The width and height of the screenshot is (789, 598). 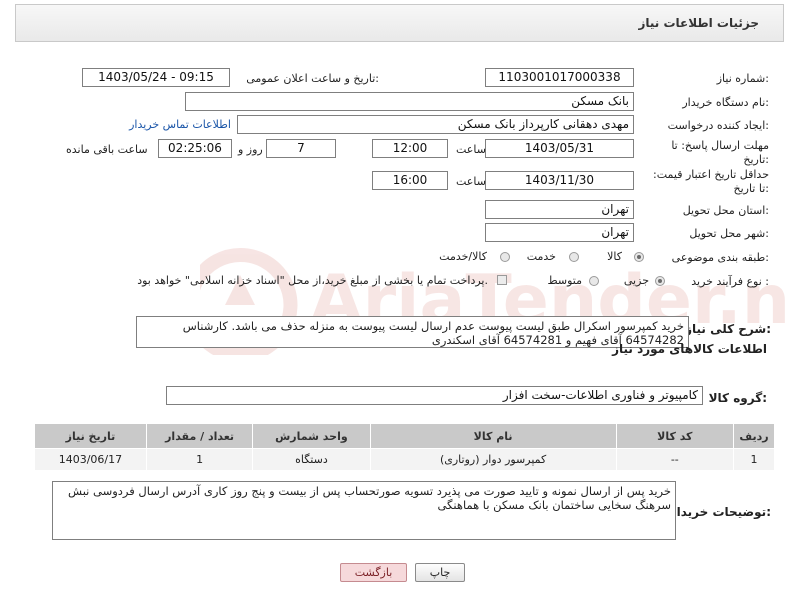 What do you see at coordinates (574, 257) in the screenshot?
I see `category-radio-service` at bounding box center [574, 257].